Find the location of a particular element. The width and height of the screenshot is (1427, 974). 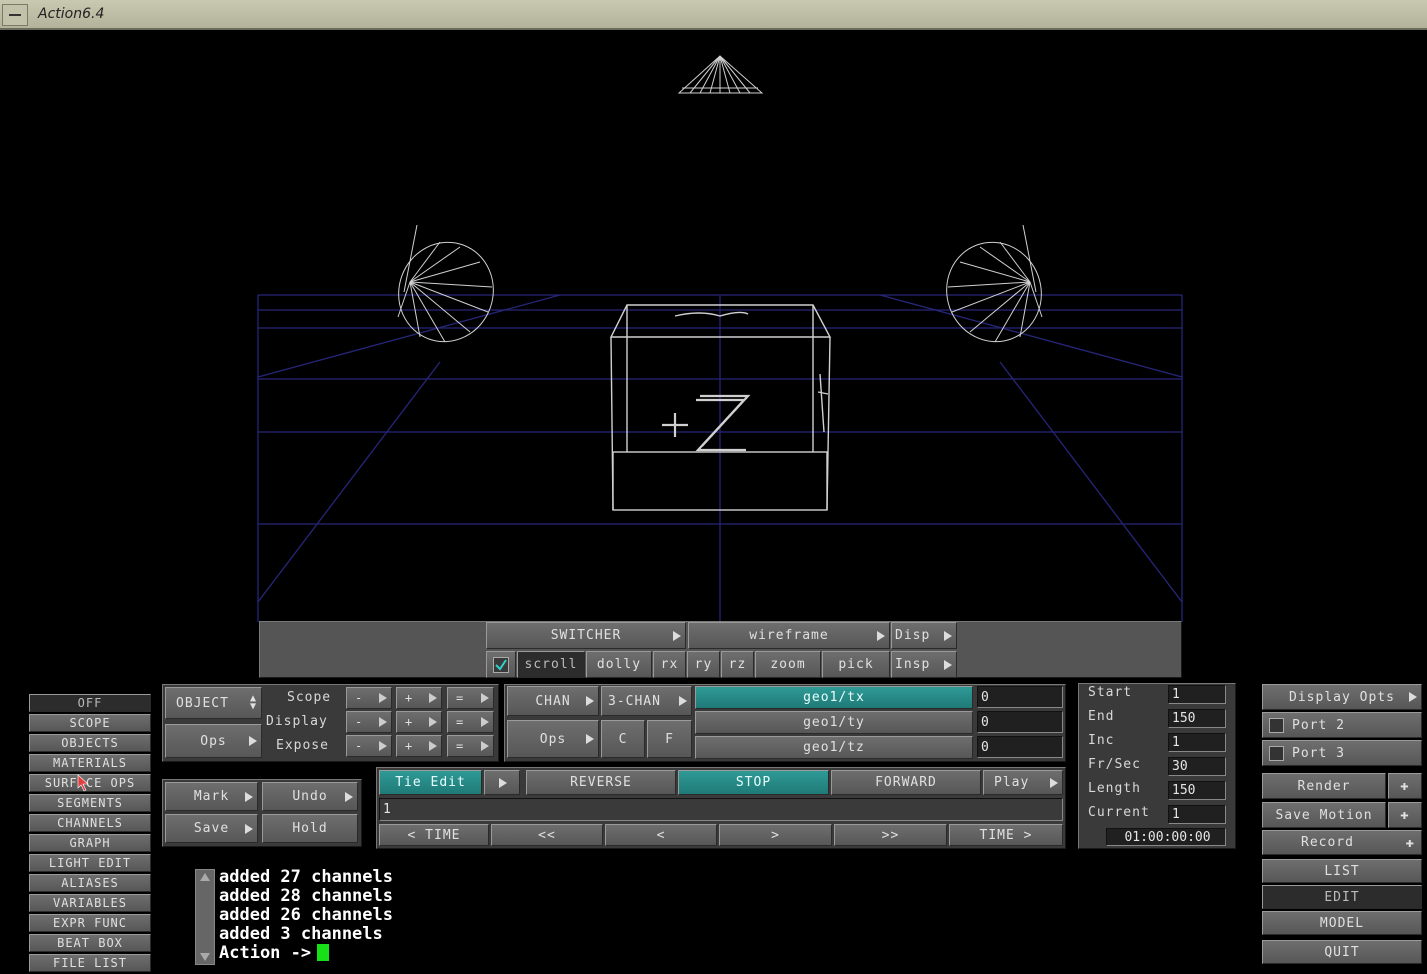

menu-item-objects: OBJECTS is located at coordinates (90, 743).